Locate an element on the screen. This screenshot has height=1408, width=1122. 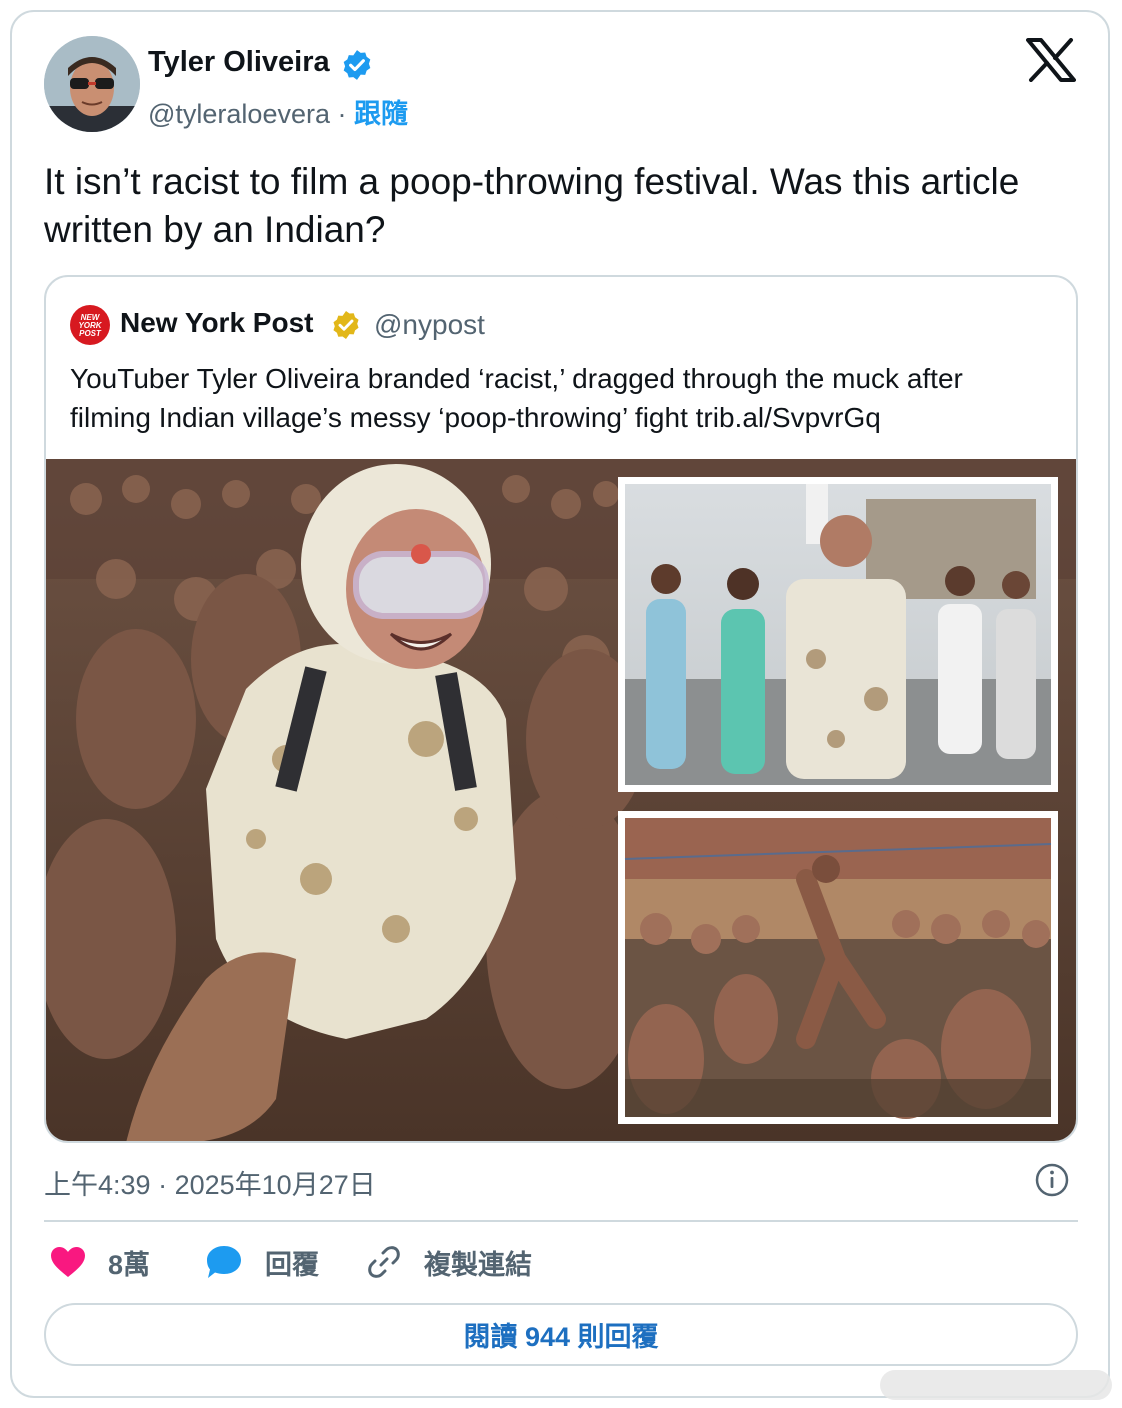
read-replies-button: 閱讀 944 則回覆 is located at coordinates (561, 1334).